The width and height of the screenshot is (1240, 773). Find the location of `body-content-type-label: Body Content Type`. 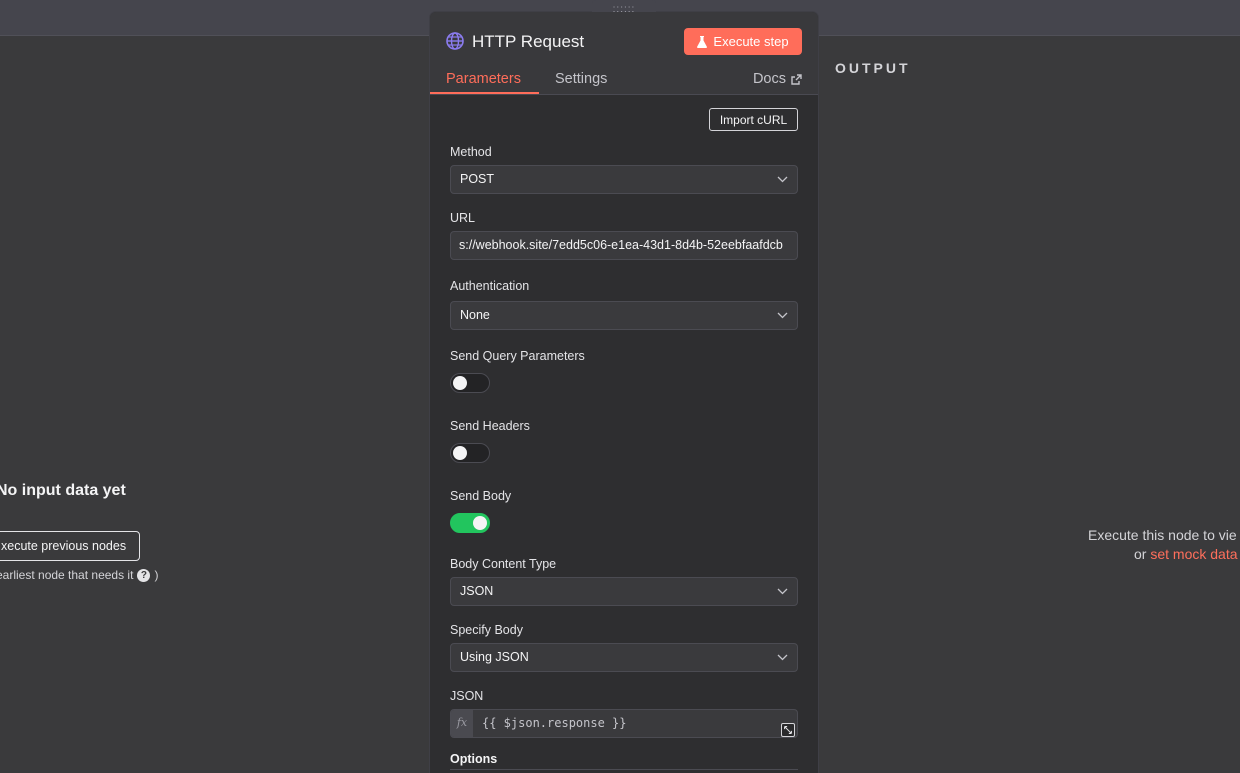

body-content-type-label: Body Content Type is located at coordinates (503, 564).